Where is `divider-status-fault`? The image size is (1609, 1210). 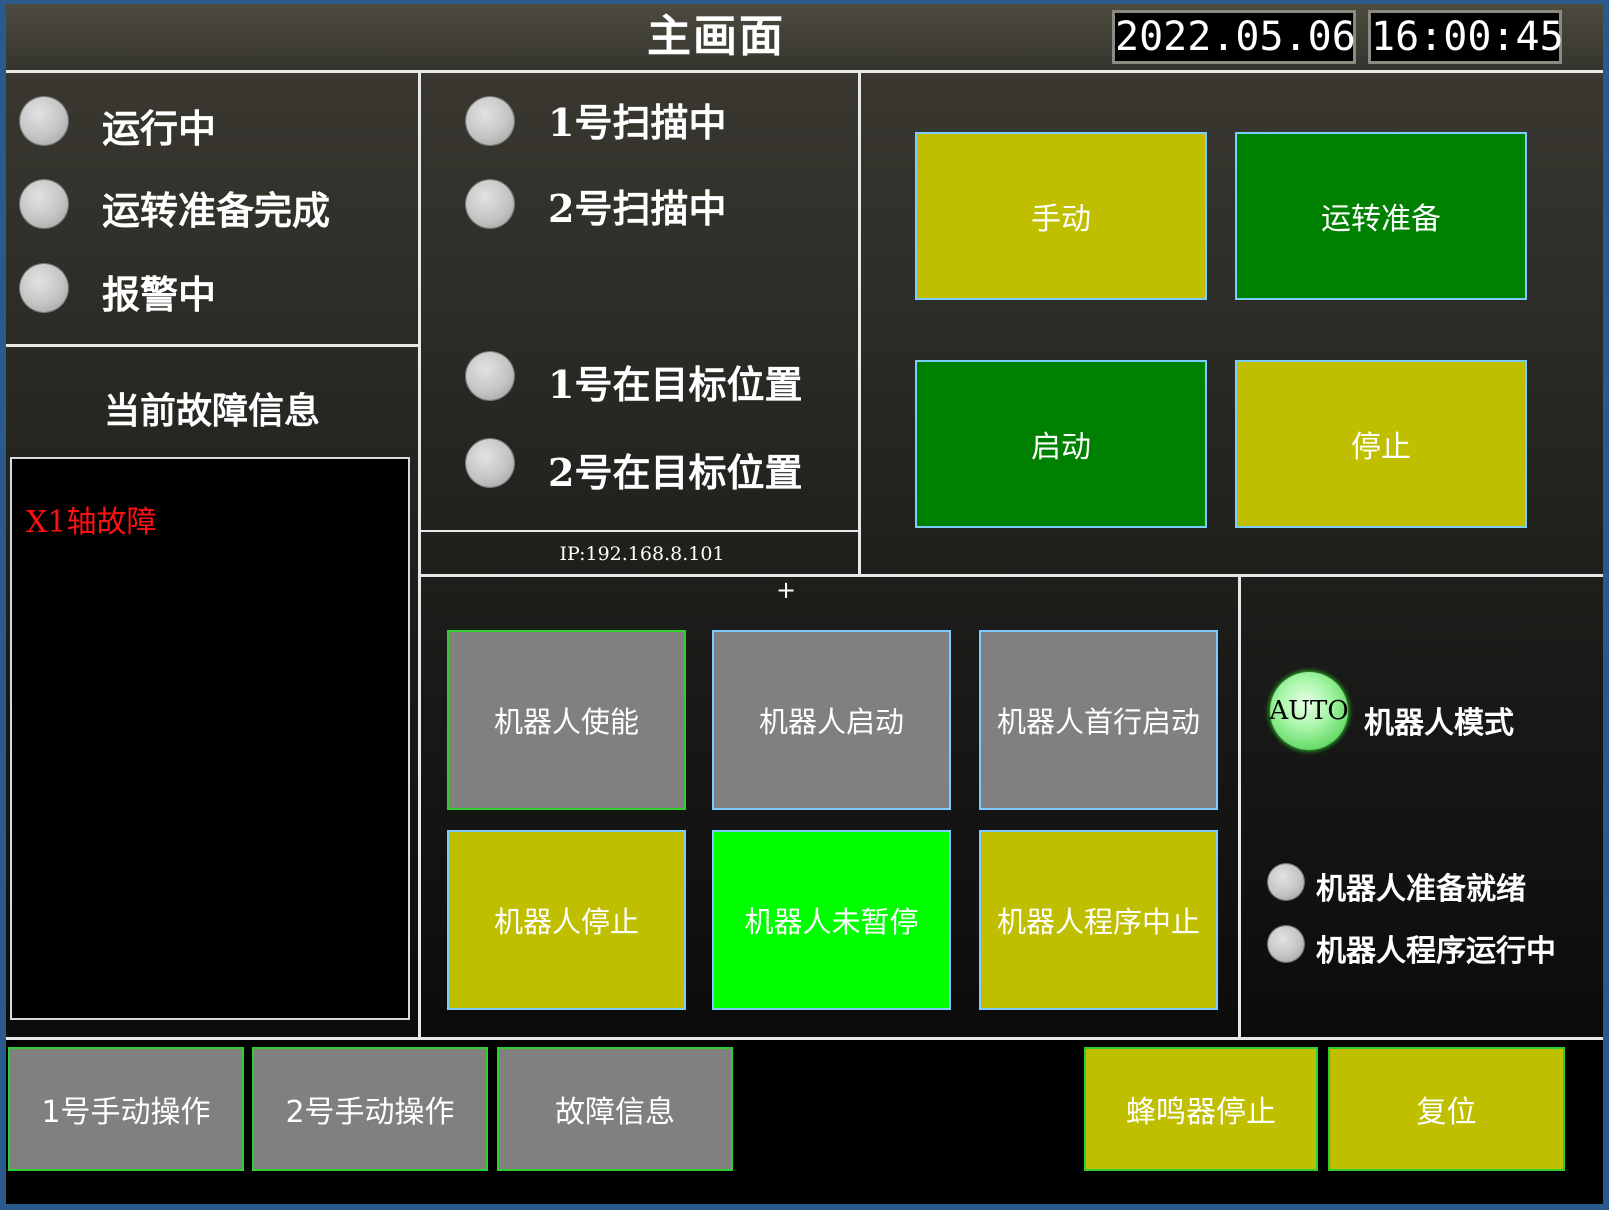 divider-status-fault is located at coordinates (212, 345).